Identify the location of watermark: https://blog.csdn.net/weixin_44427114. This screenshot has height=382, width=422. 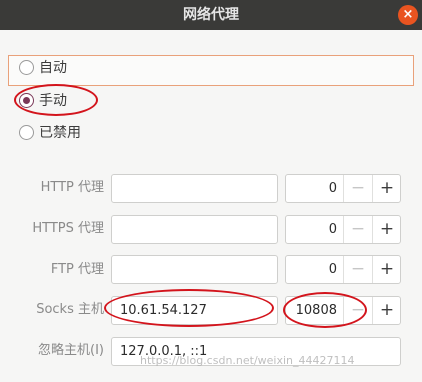
(247, 360).